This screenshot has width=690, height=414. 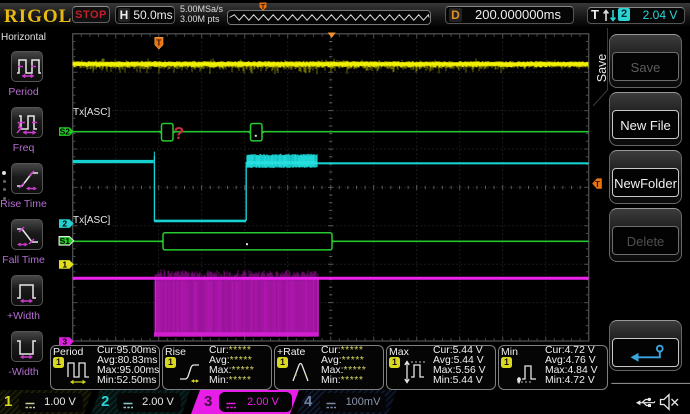 I want to click on svg-text: 2, so click(x=64, y=224).